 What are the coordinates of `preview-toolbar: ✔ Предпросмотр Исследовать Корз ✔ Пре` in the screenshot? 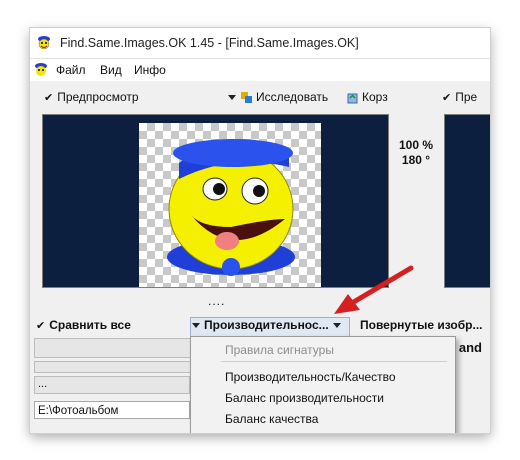 It's located at (260, 97).